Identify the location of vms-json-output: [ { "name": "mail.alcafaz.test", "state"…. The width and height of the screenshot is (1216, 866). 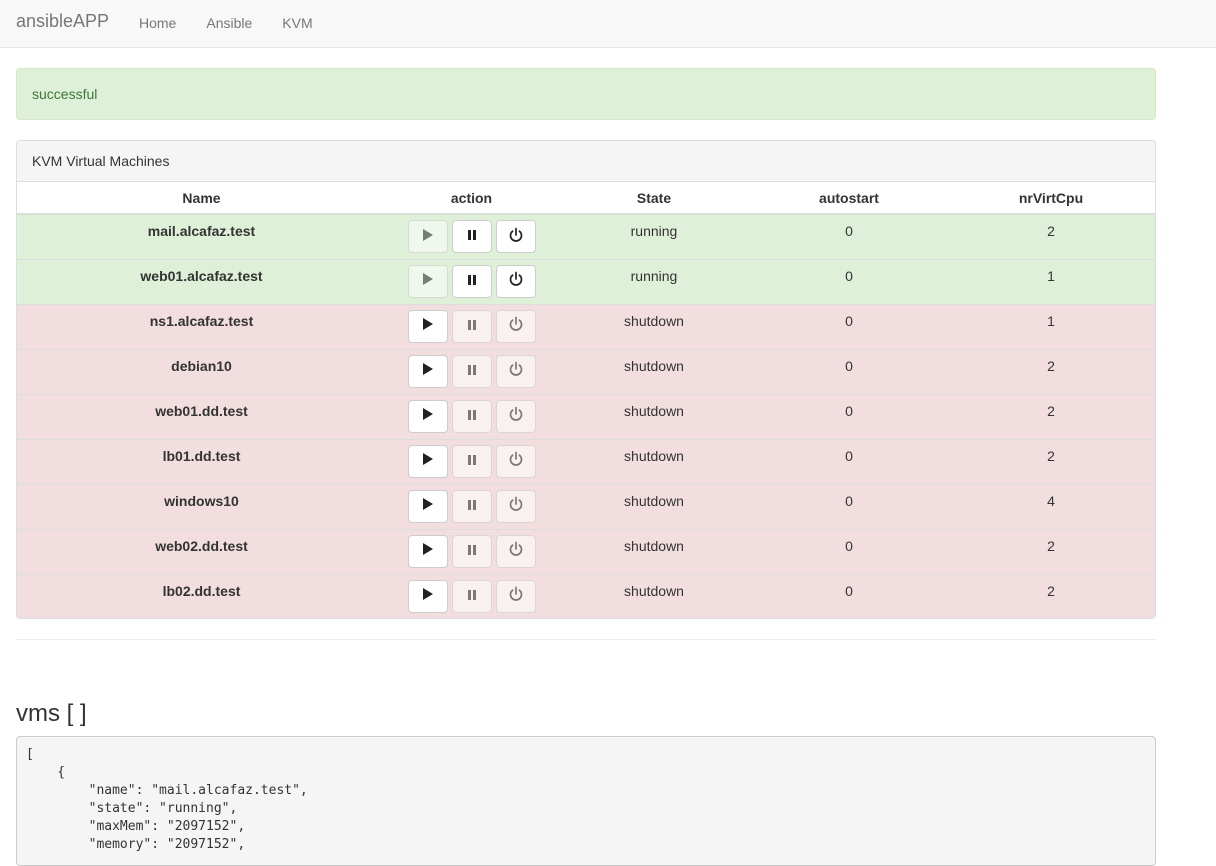
(586, 801).